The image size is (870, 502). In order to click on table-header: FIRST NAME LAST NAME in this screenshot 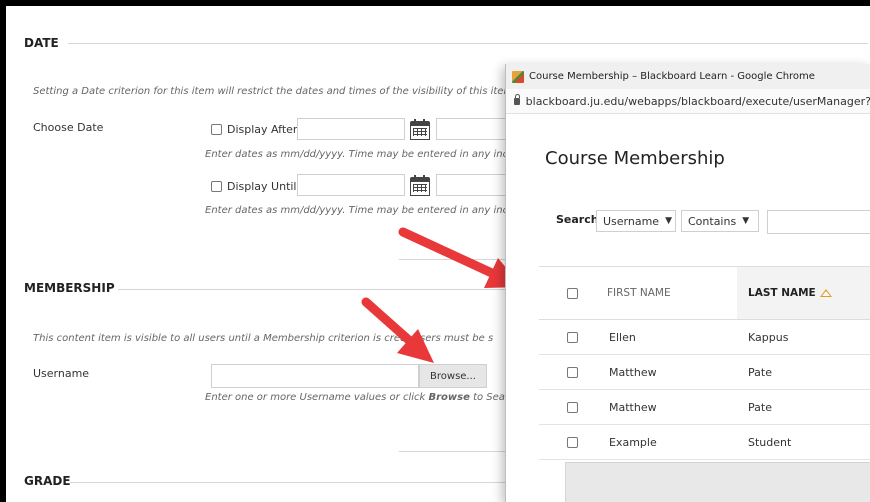, I will do `click(704, 293)`.